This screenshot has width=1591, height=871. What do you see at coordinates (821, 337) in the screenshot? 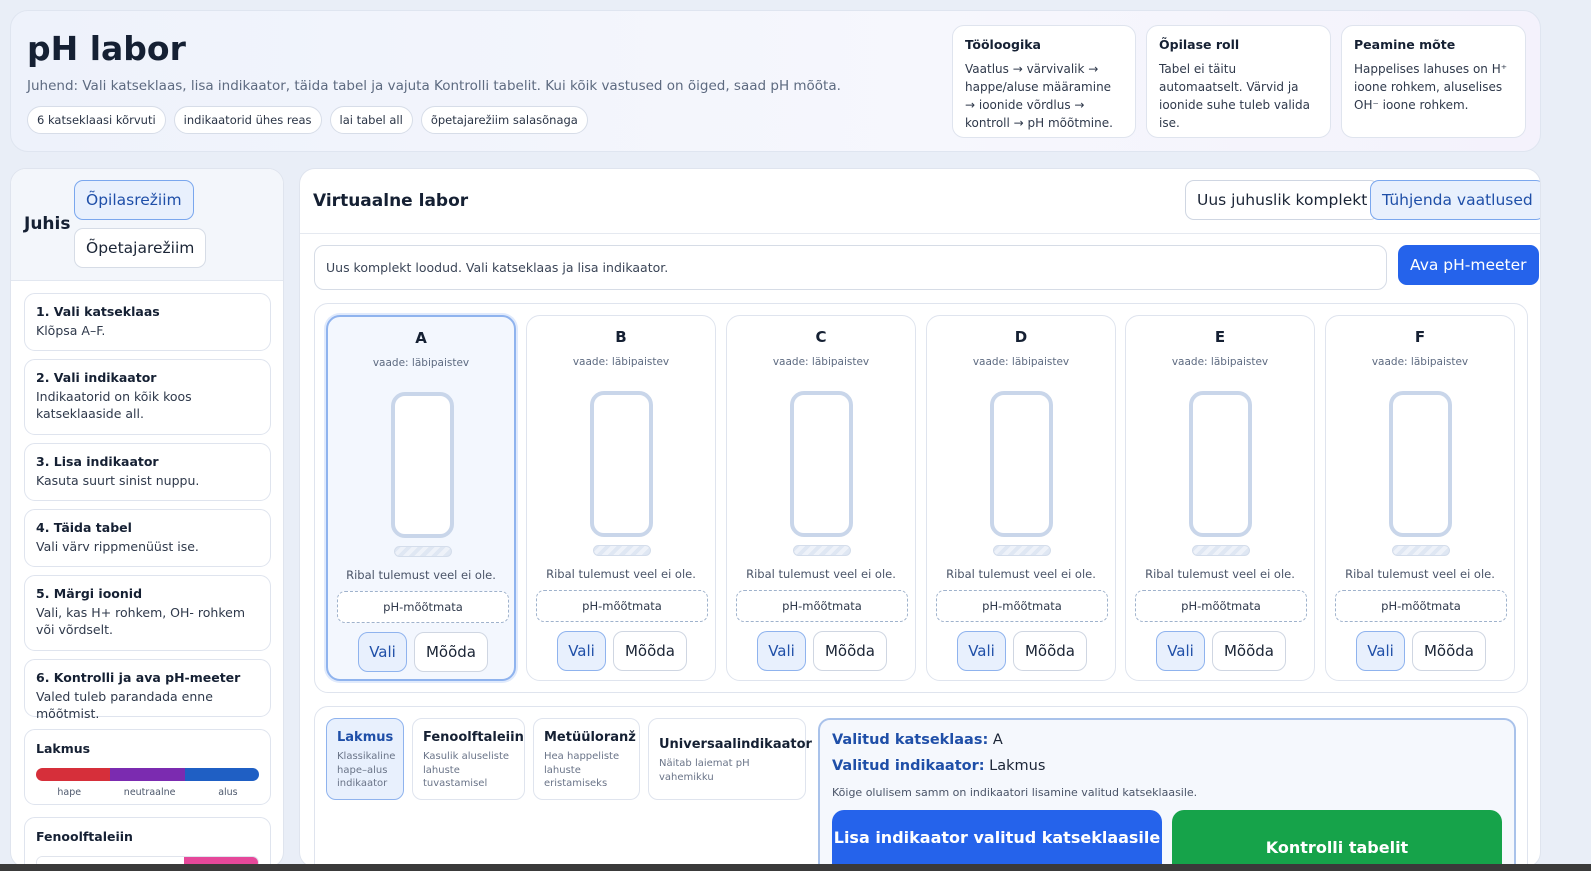
I see `tube-letter: C` at bounding box center [821, 337].